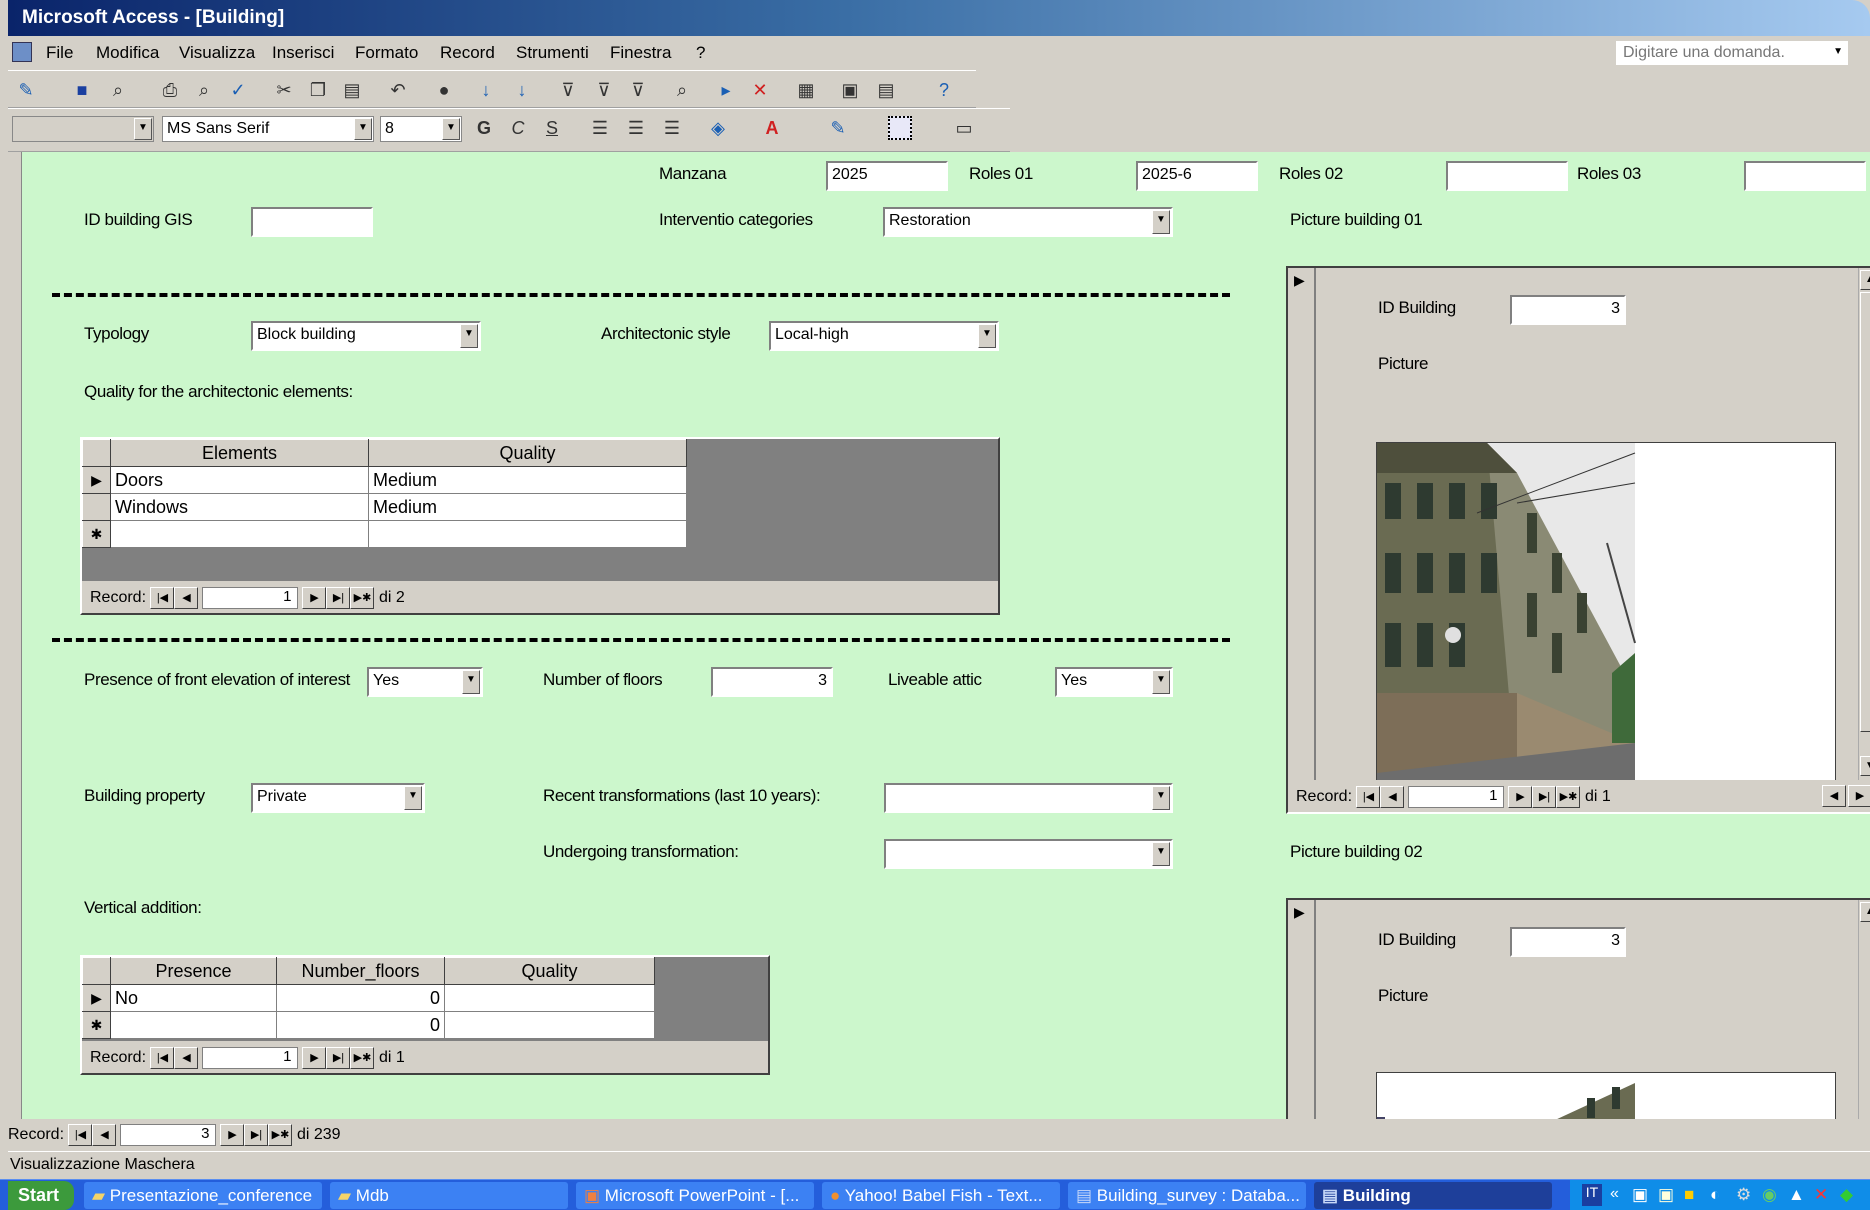  Describe the element at coordinates (238, 90) in the screenshot. I see `spell-check-icon: ✓` at that location.